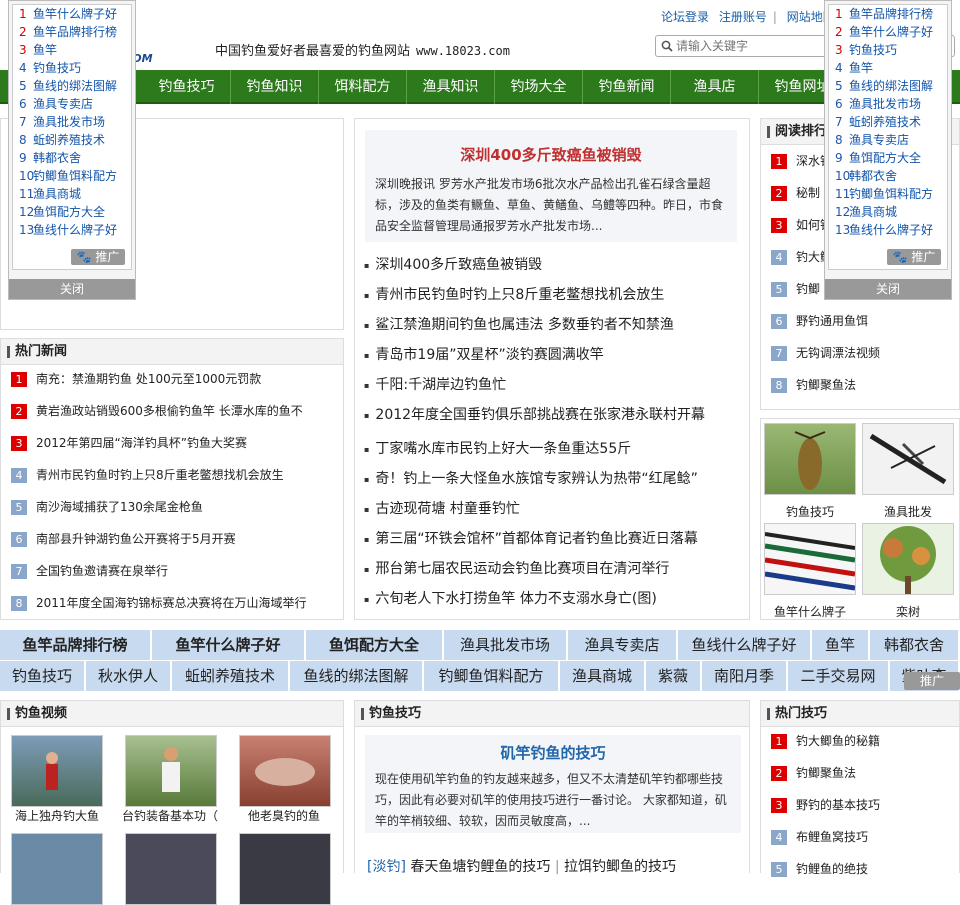  Describe the element at coordinates (745, 645) in the screenshot. I see `tag-link: 鱼线什么牌子好` at that location.